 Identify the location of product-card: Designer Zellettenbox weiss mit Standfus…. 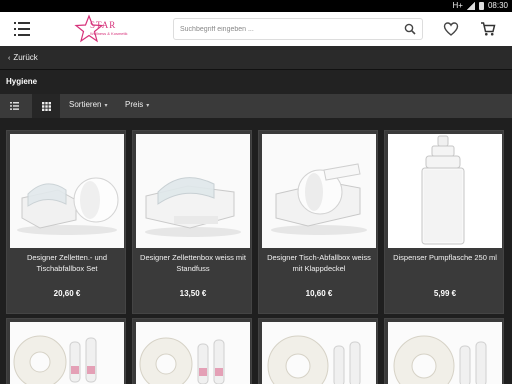
(192, 222).